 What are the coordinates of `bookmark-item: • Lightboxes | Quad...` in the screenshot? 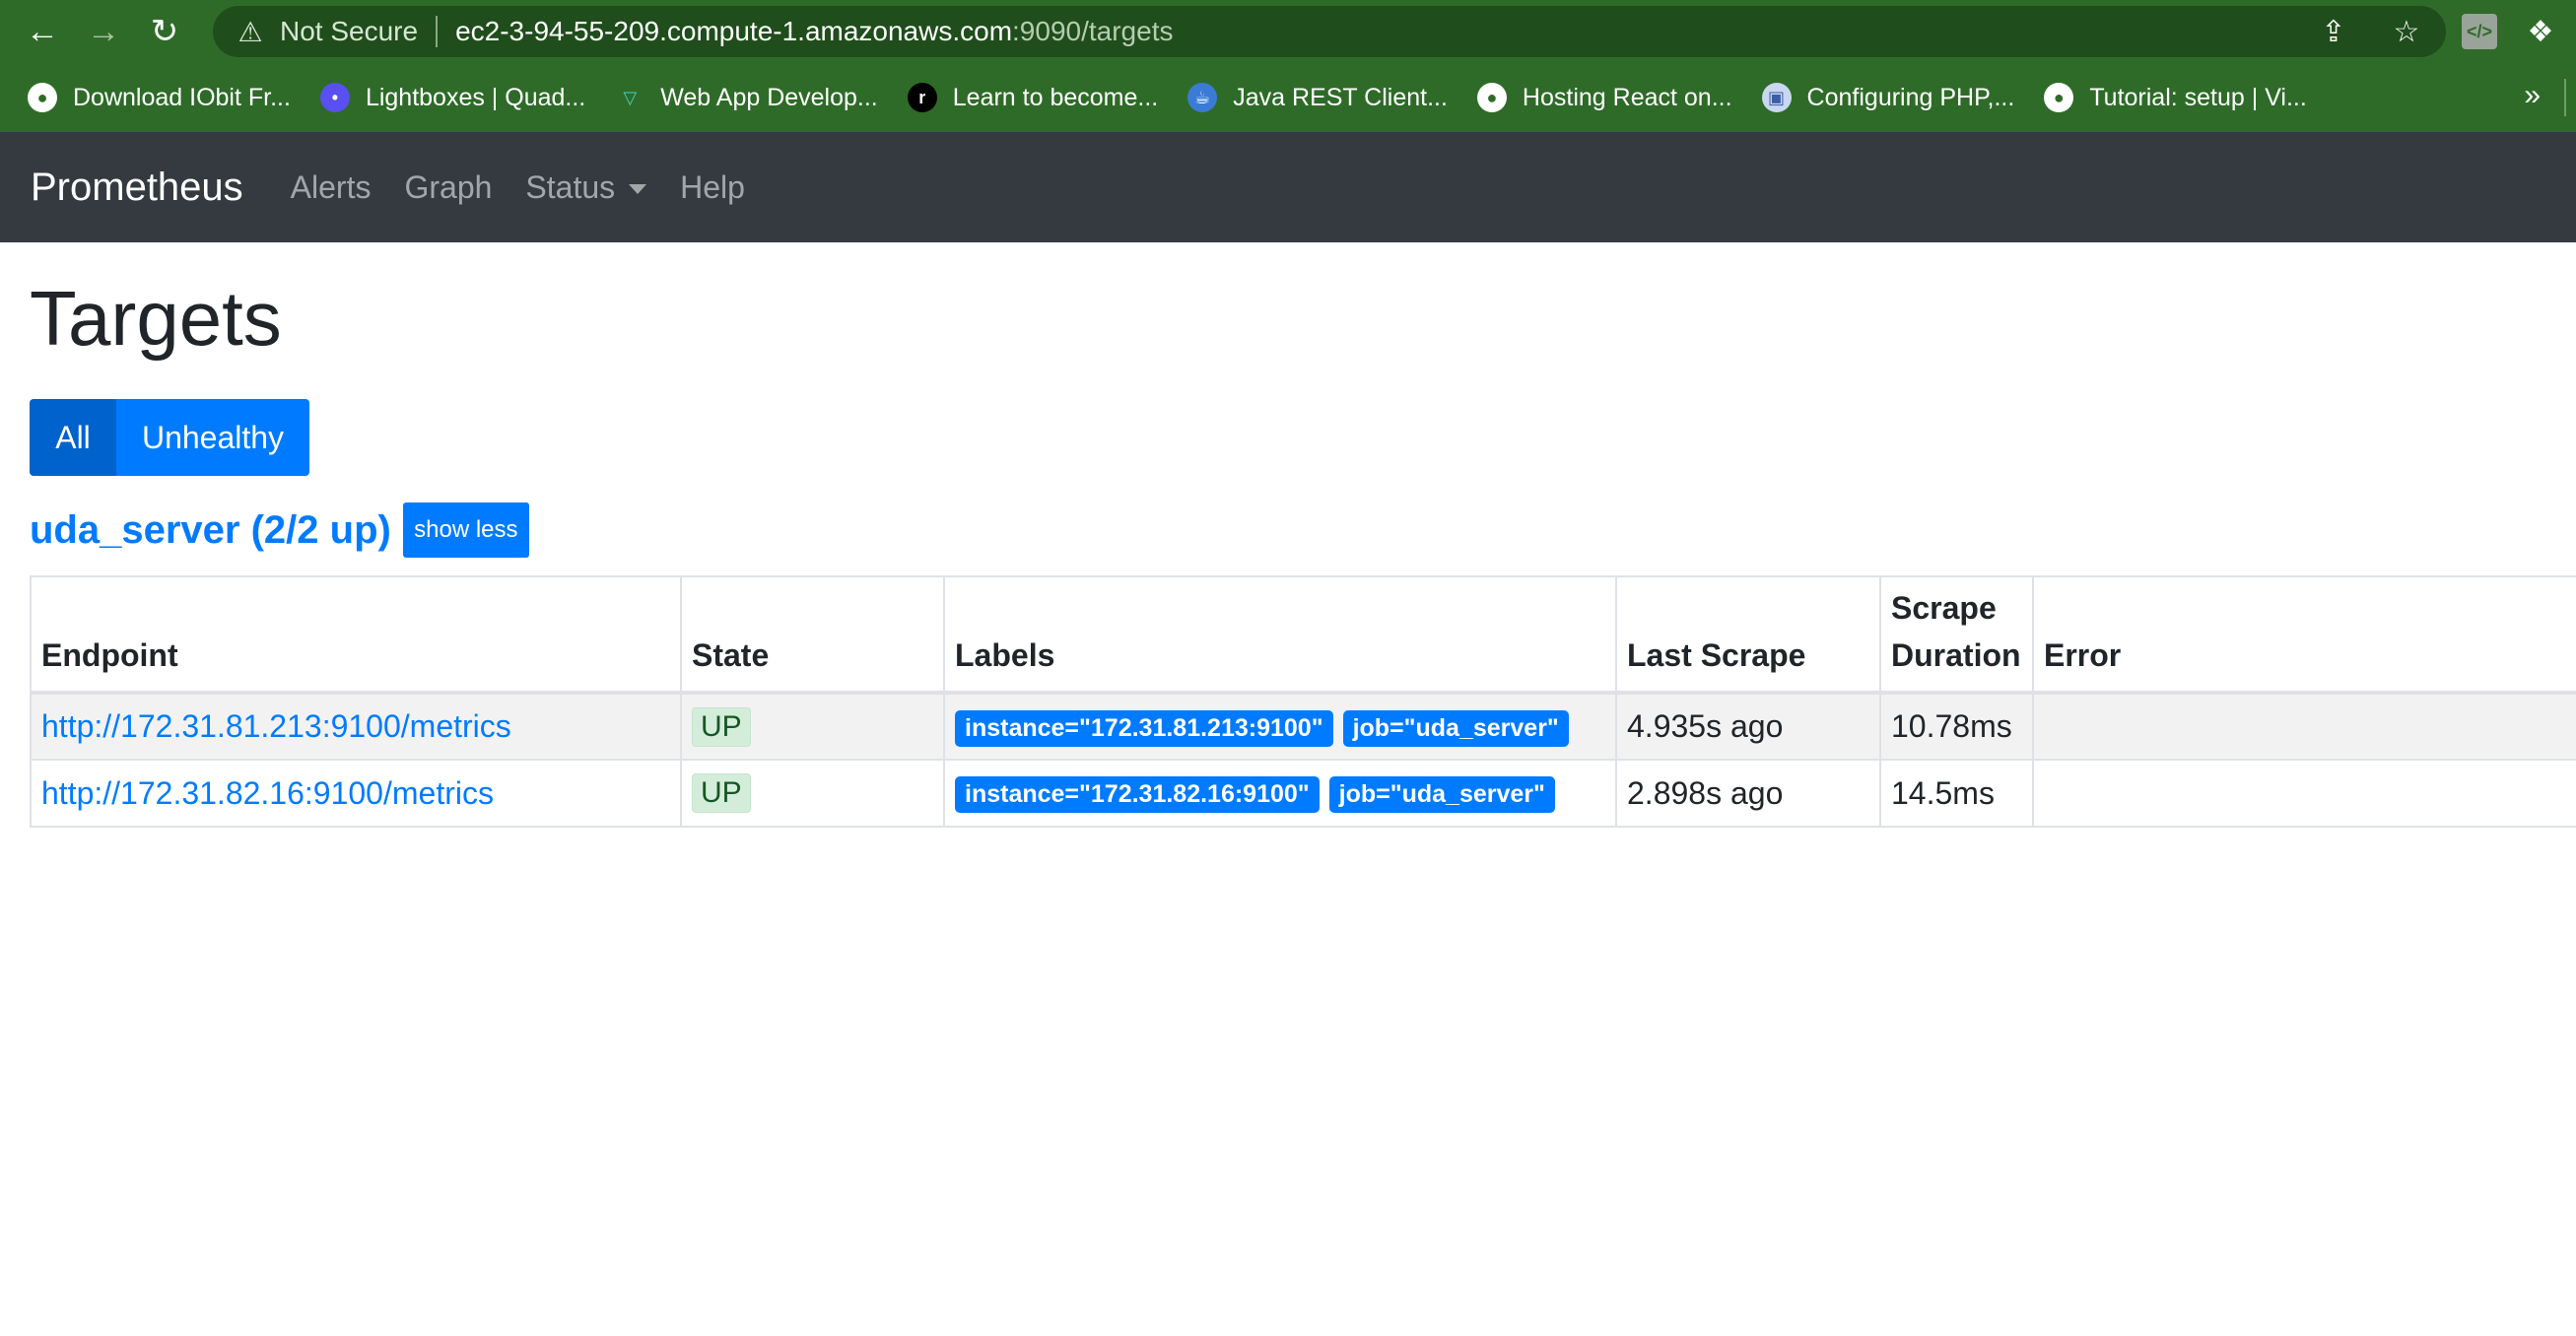 It's located at (452, 98).